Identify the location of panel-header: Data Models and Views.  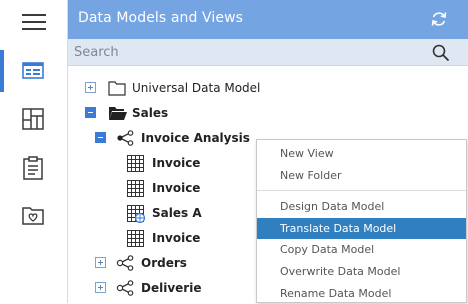
(268, 19).